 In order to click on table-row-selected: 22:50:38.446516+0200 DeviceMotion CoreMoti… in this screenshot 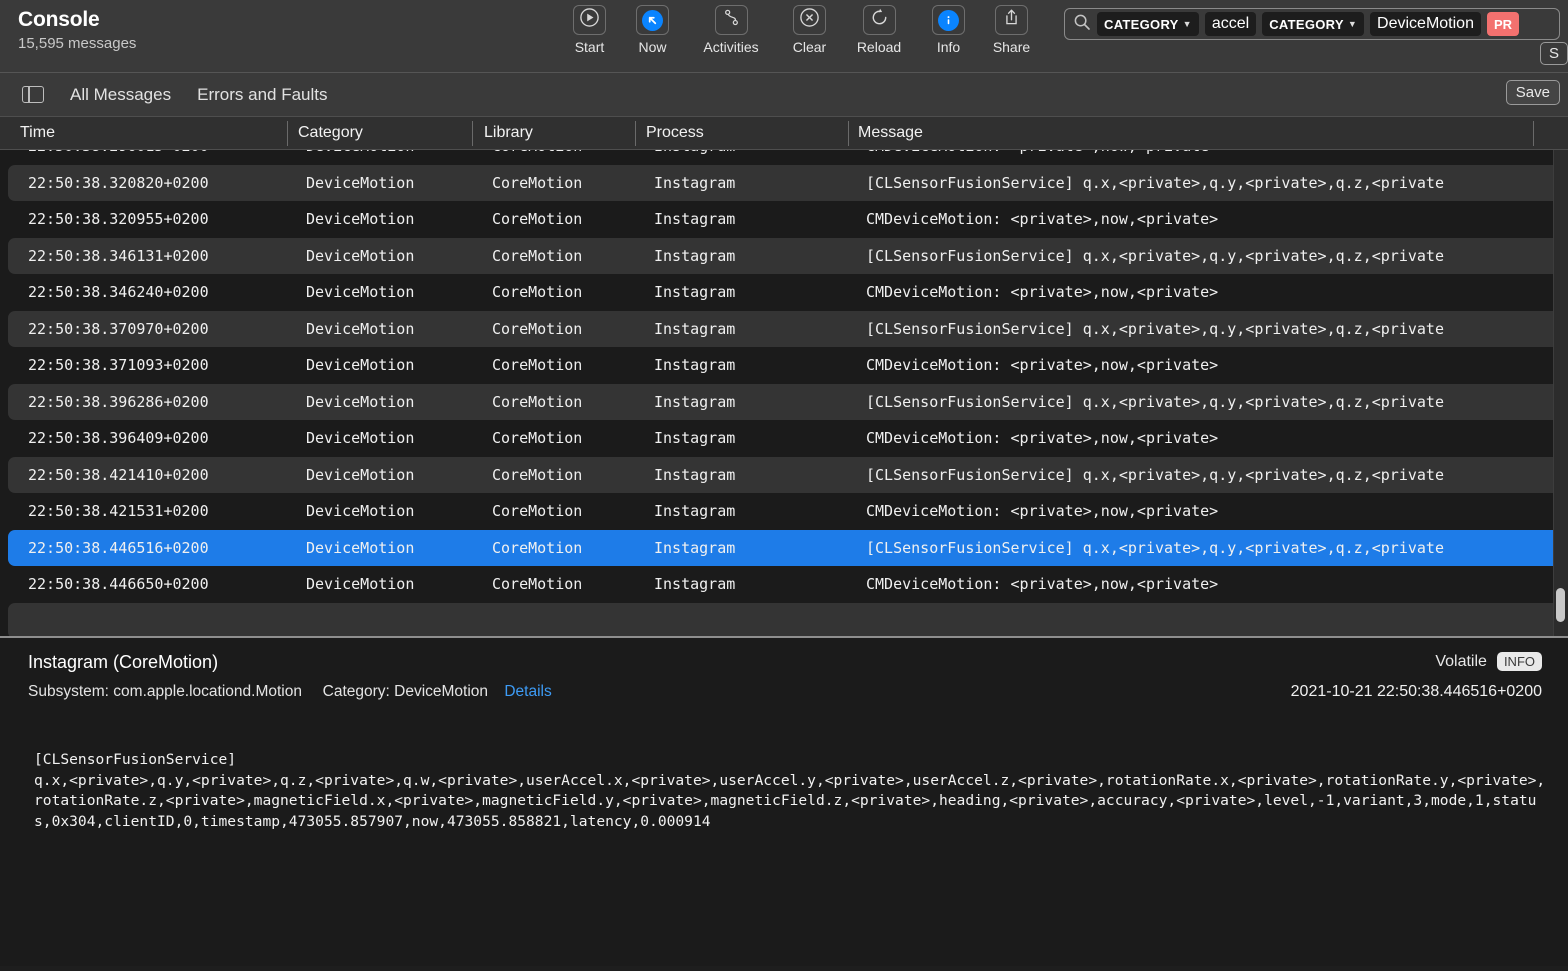, I will do `click(784, 547)`.